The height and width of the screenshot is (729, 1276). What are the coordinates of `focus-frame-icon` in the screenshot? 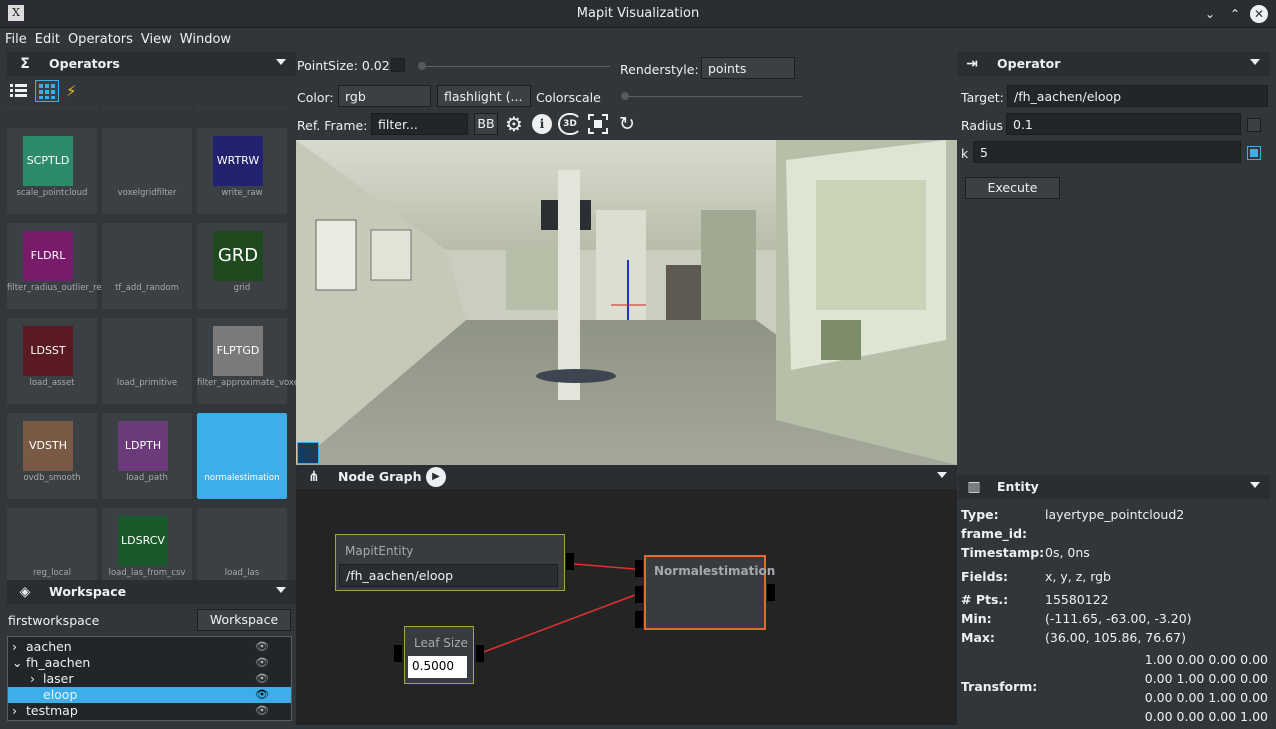 It's located at (598, 124).